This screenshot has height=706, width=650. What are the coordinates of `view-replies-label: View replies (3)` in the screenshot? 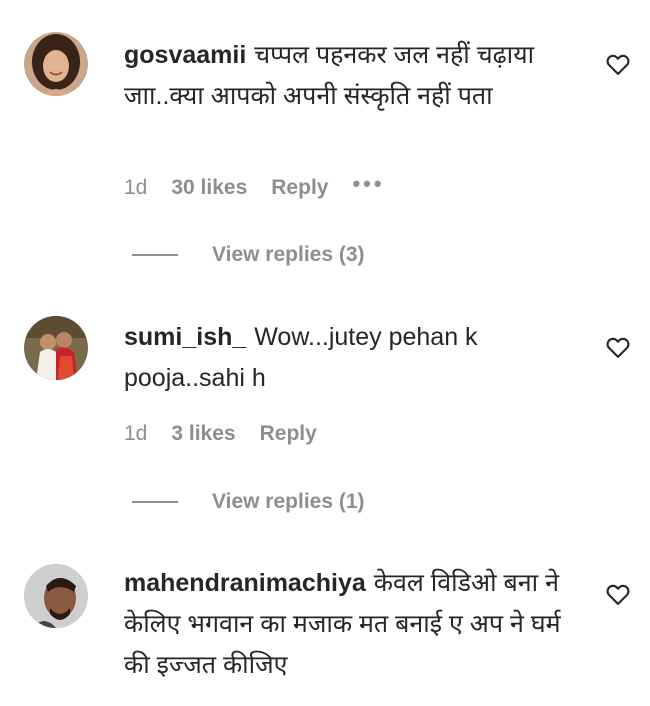 It's located at (288, 255).